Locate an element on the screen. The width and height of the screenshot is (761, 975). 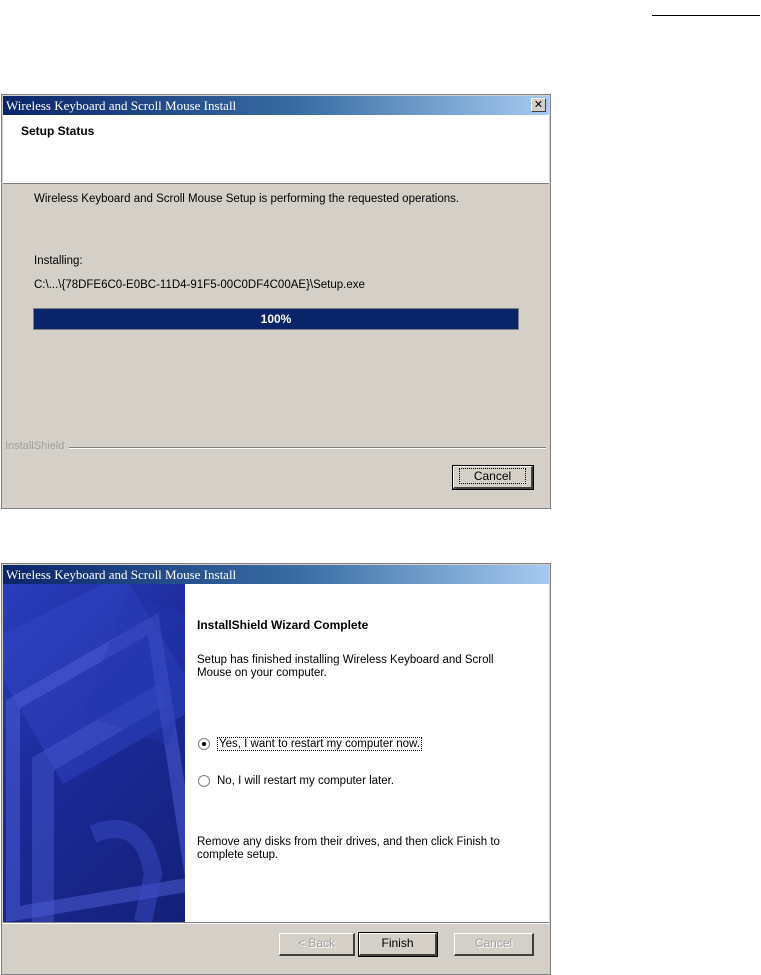
top-rule is located at coordinates (706, 15).